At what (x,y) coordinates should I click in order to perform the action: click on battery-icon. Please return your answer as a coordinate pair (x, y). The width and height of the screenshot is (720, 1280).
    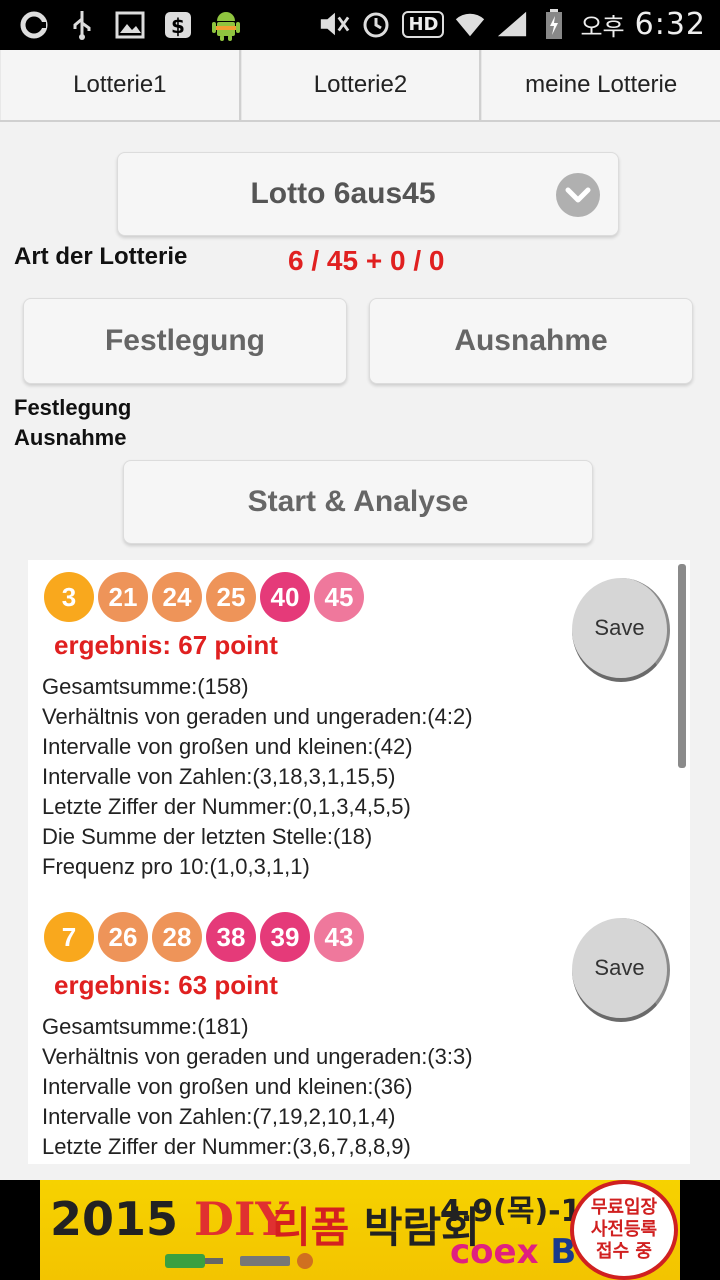
    Looking at the image, I should click on (554, 24).